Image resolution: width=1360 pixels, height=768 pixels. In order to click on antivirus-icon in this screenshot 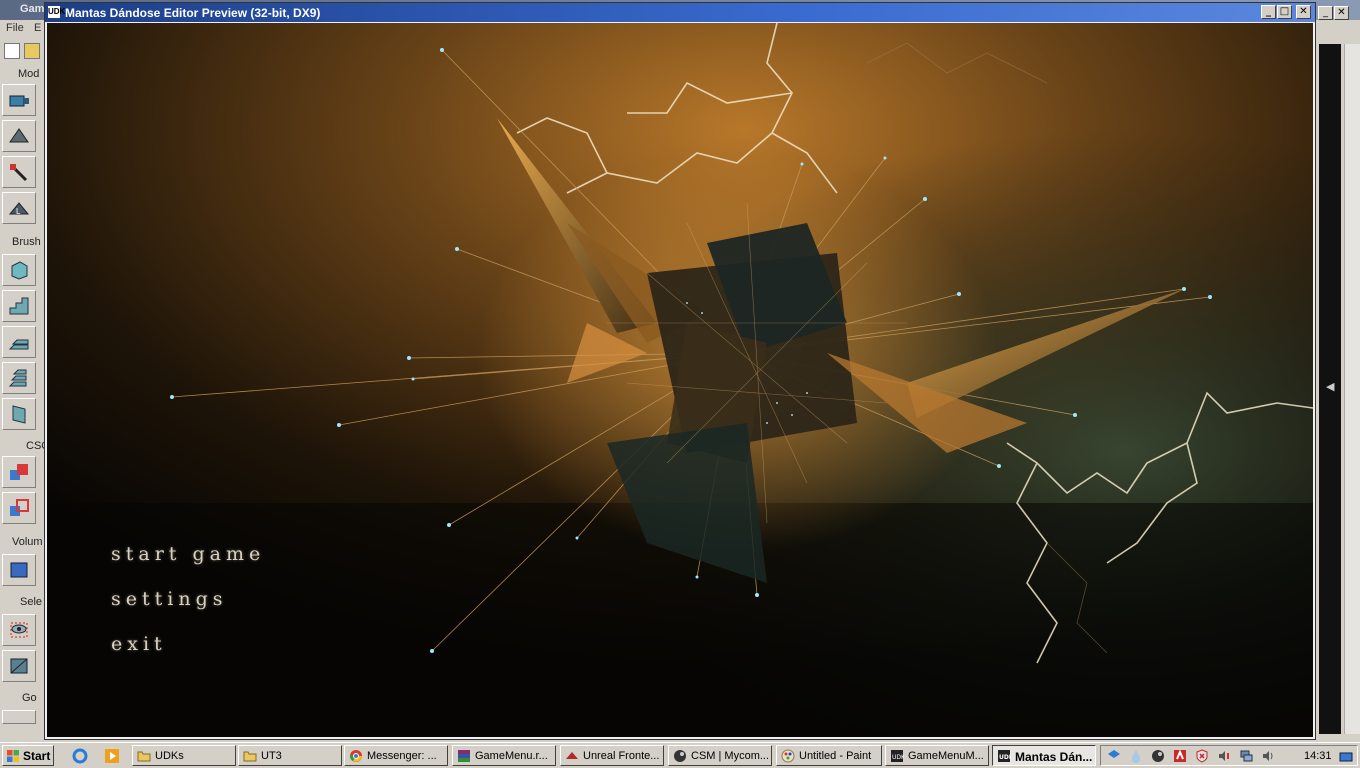, I will do `click(1180, 756)`.